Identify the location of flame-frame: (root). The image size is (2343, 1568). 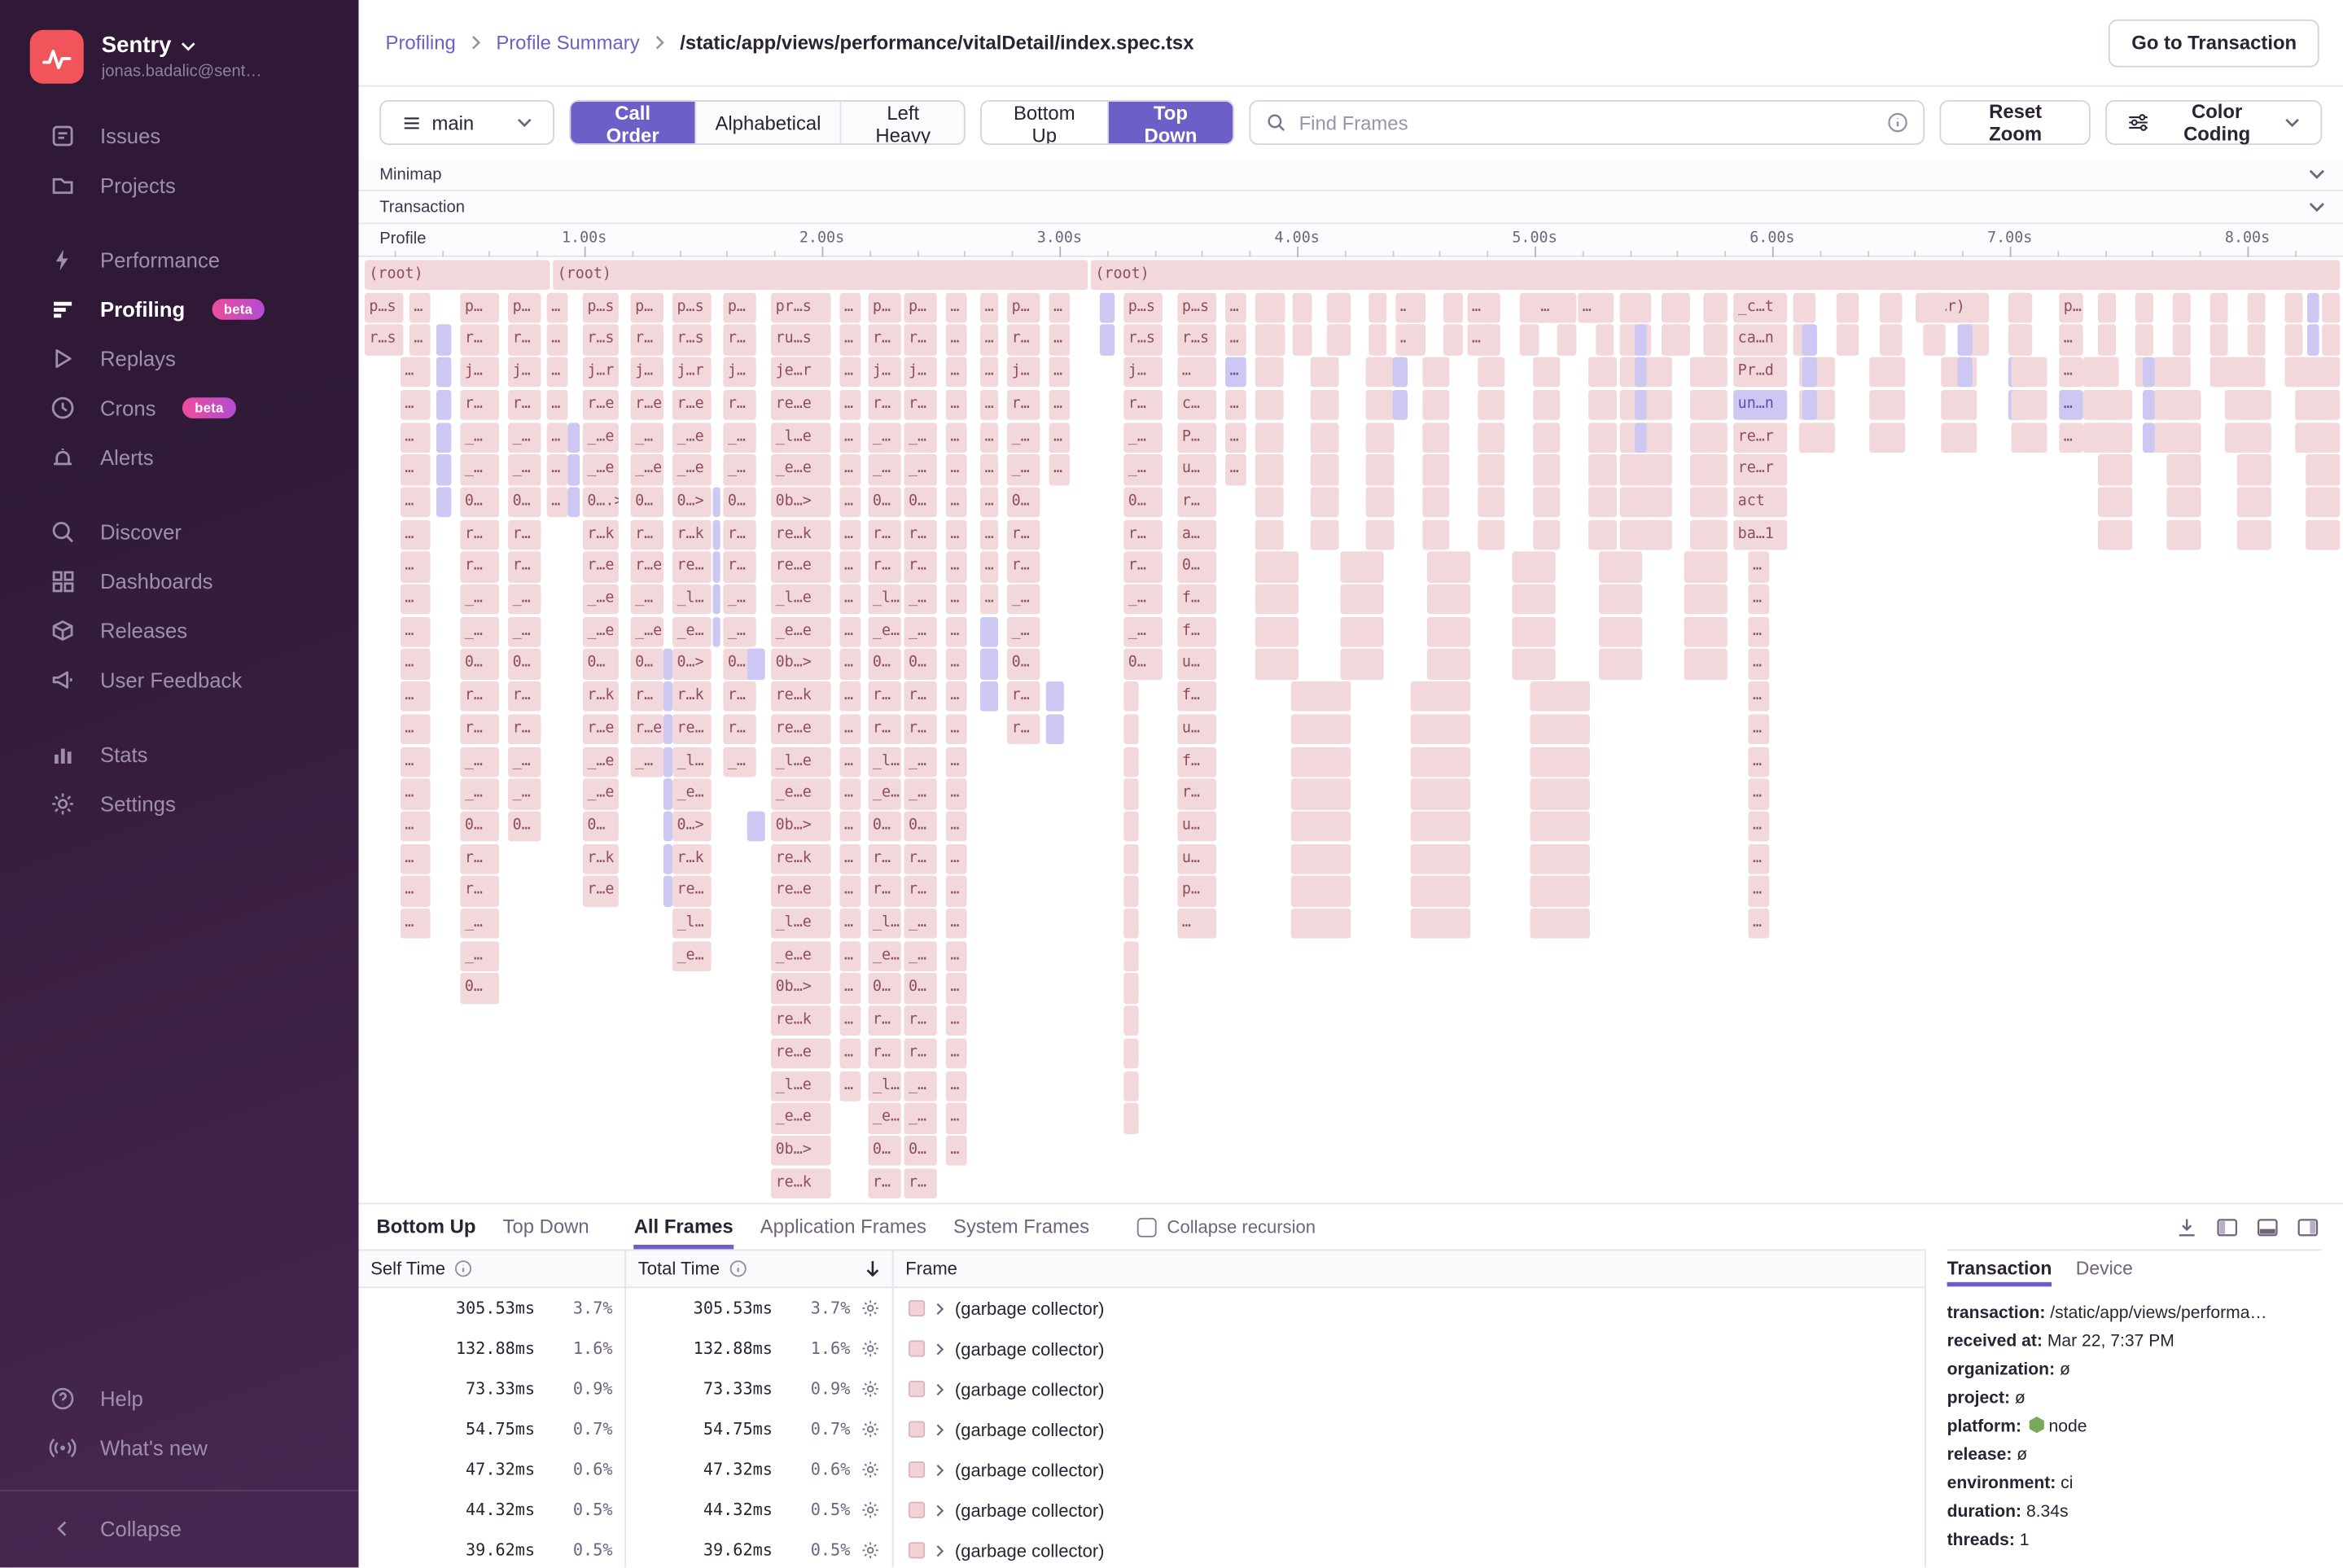
(821, 275).